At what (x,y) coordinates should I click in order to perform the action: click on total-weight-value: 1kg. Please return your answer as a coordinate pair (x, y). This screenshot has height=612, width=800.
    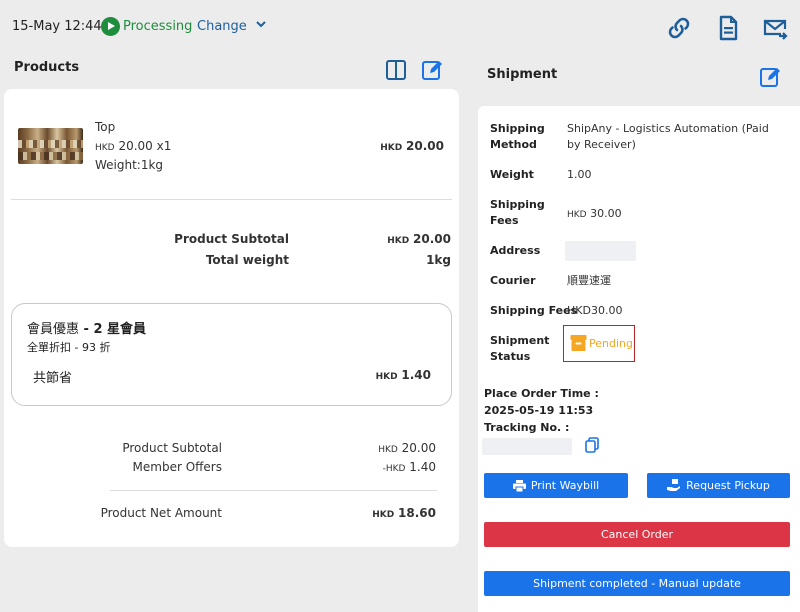
    Looking at the image, I should click on (438, 260).